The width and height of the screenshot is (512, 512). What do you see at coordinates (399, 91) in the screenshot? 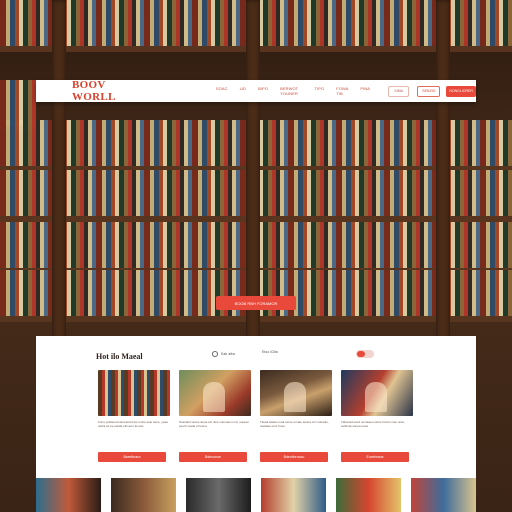
I see `nav-search-button: SIMA` at bounding box center [399, 91].